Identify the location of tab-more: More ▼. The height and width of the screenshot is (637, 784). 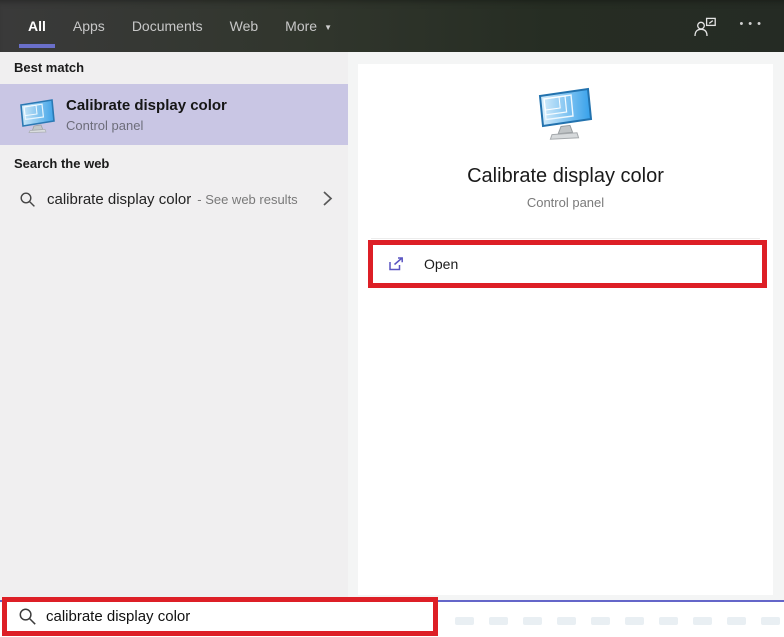
(308, 26).